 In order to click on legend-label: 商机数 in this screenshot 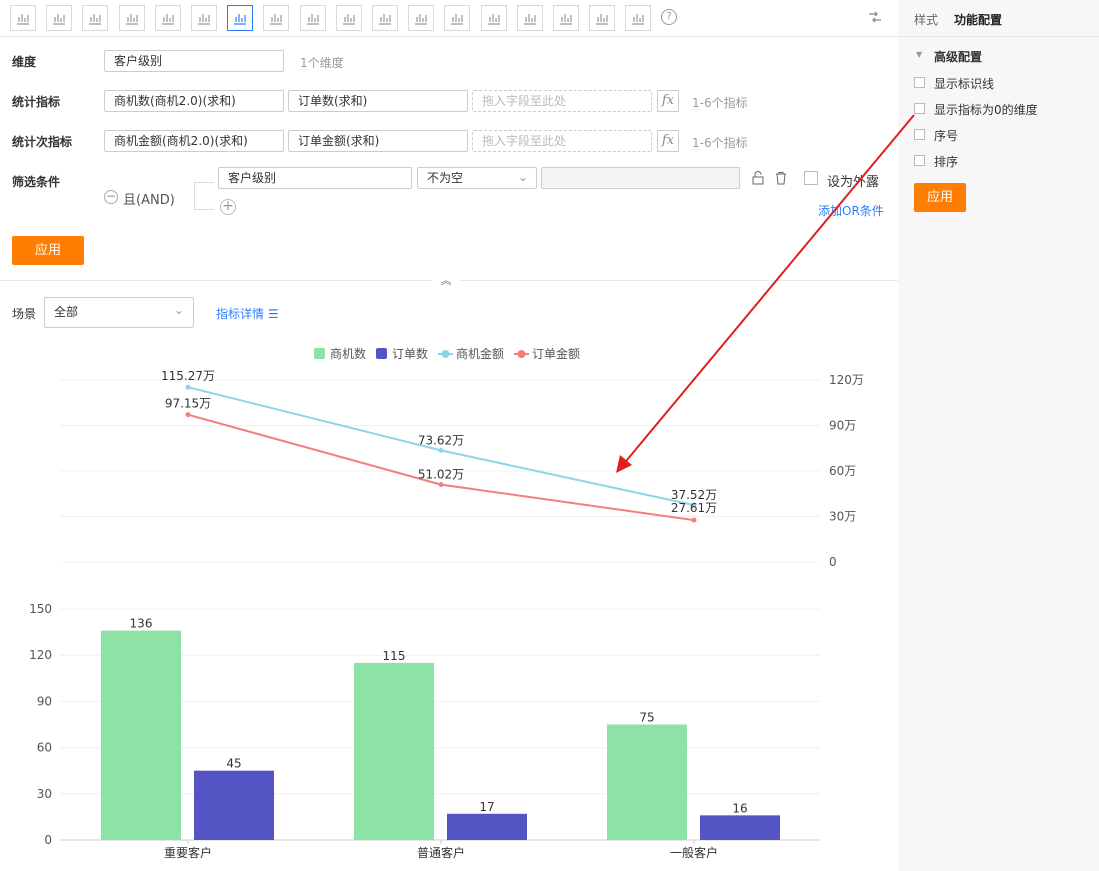, I will do `click(348, 353)`.